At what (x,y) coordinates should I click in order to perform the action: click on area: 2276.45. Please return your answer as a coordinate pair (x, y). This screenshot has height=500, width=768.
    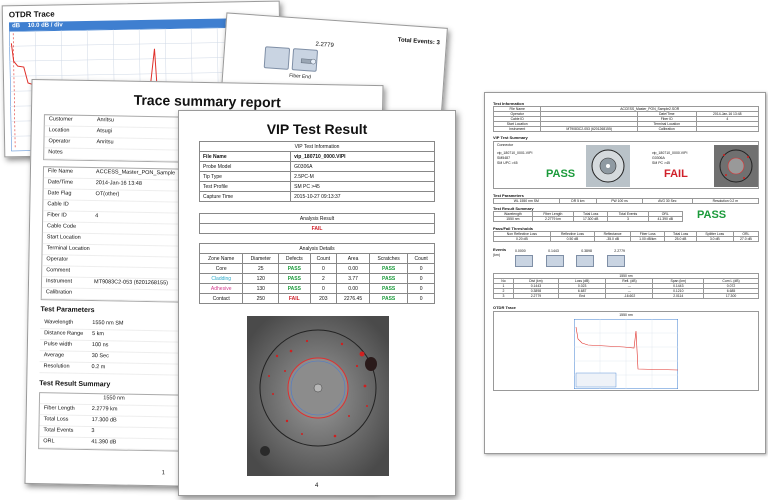
    Looking at the image, I should click on (353, 298).